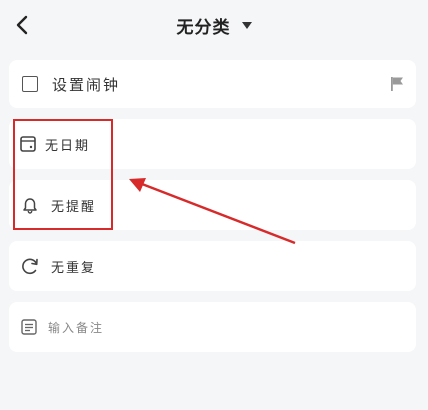  I want to click on repeat-icon, so click(30, 266).